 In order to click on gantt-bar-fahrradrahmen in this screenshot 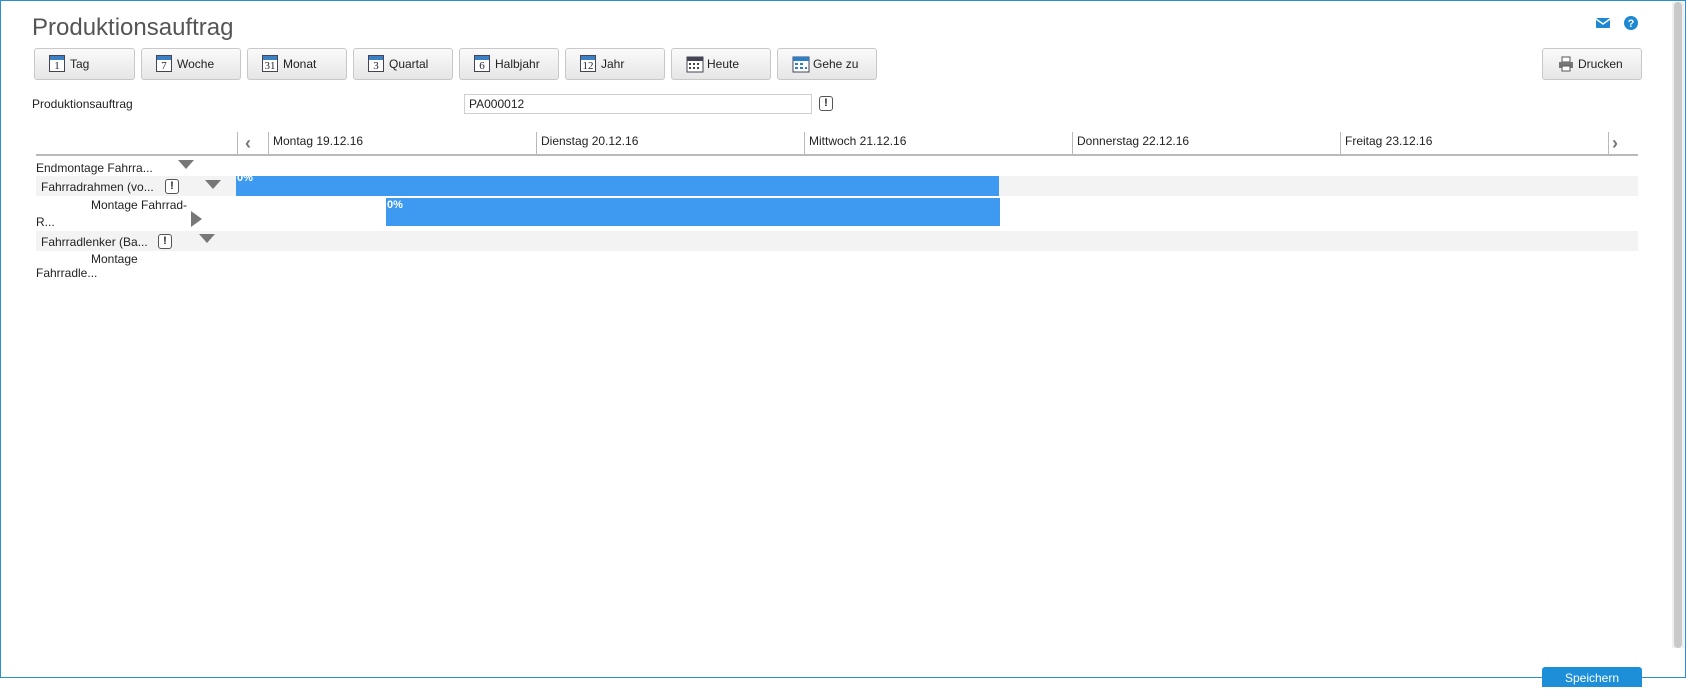, I will do `click(617, 186)`.